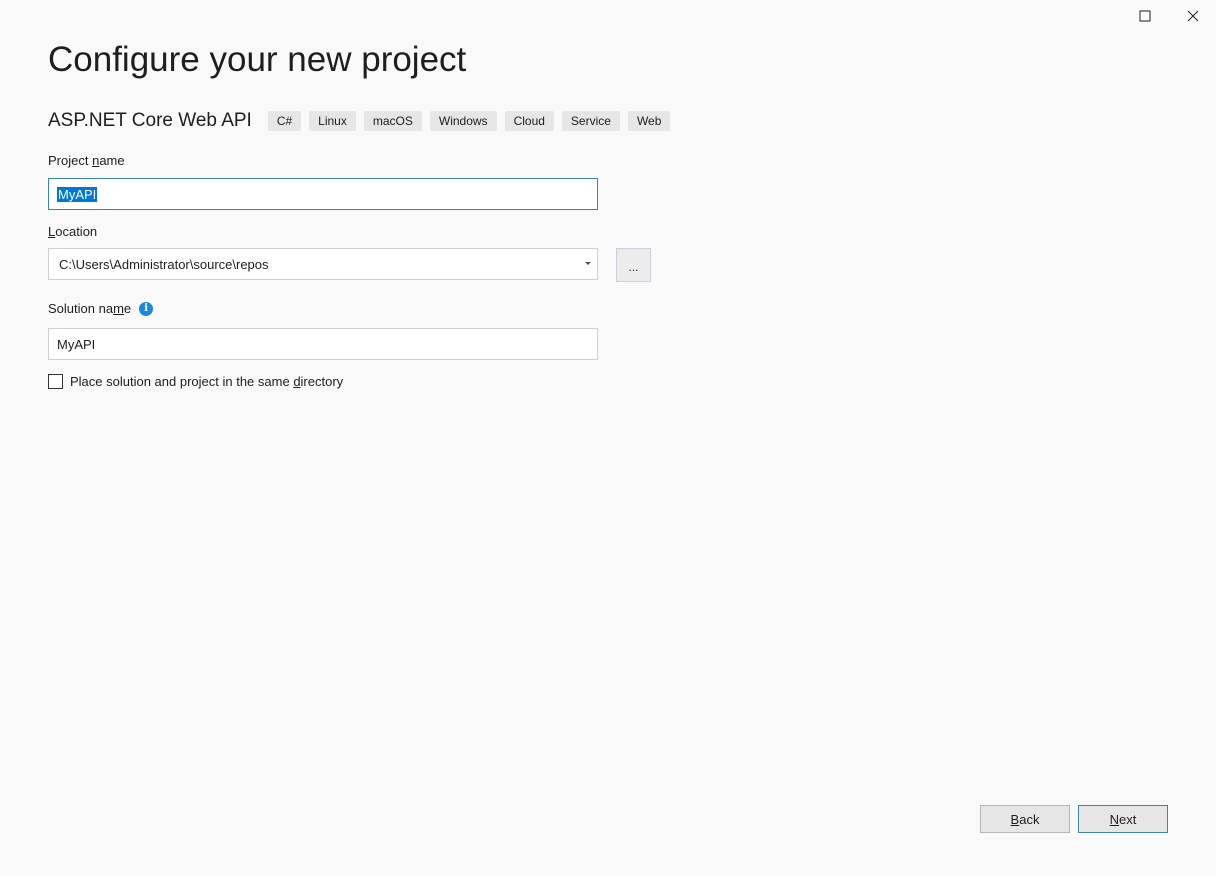  What do you see at coordinates (101, 309) in the screenshot?
I see `solution-name-label: Solution name i` at bounding box center [101, 309].